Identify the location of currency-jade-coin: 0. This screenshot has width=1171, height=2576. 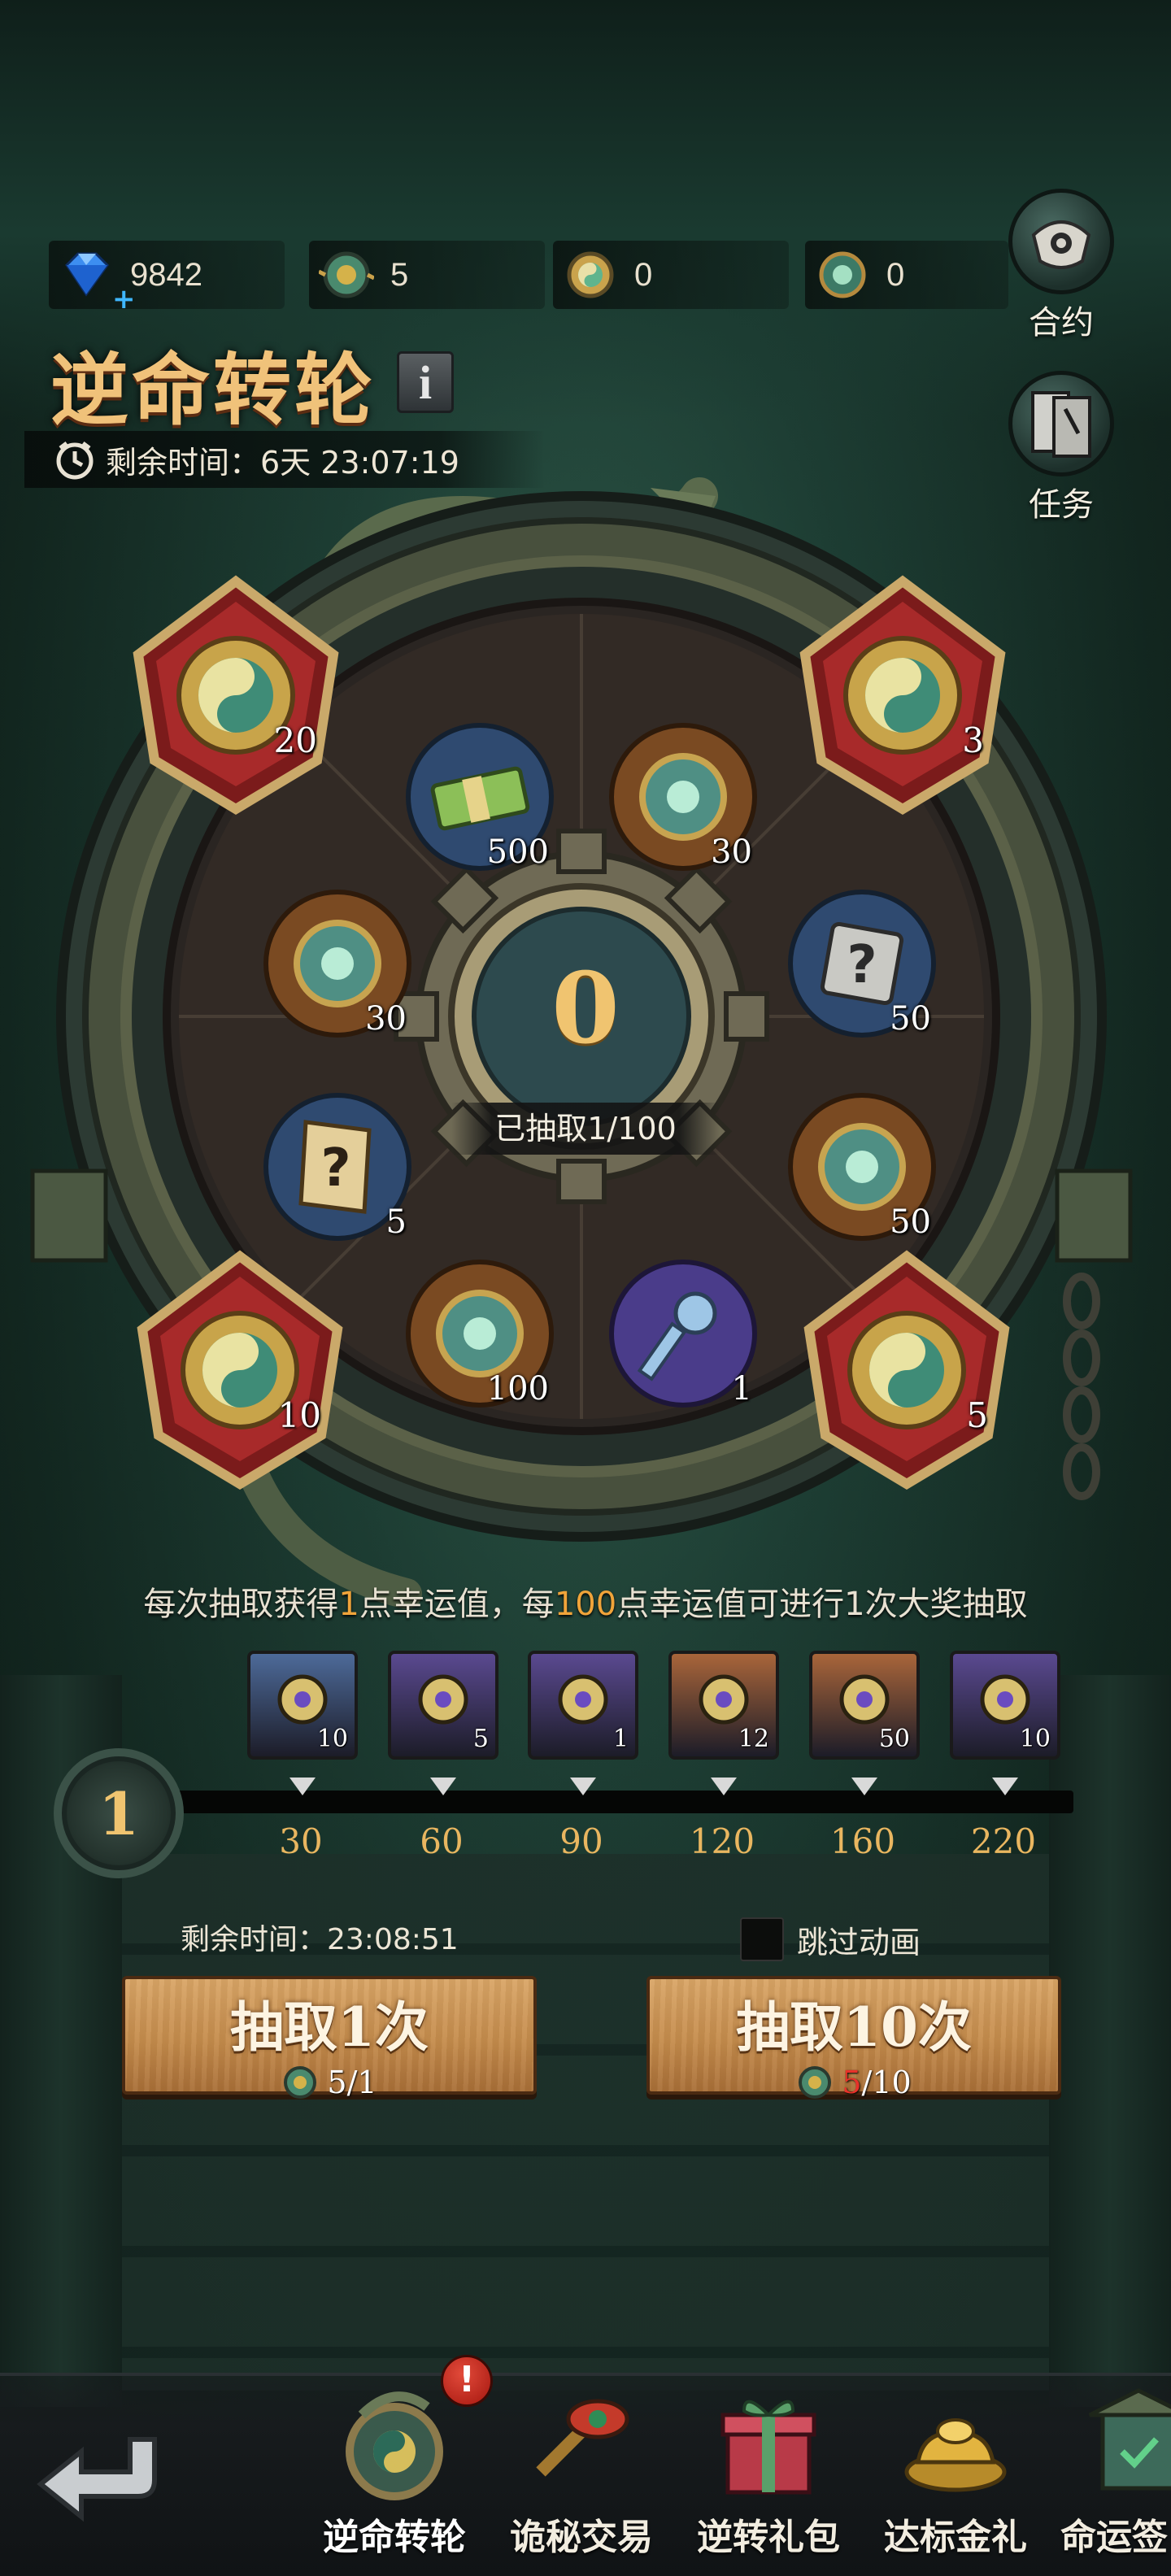
(907, 275).